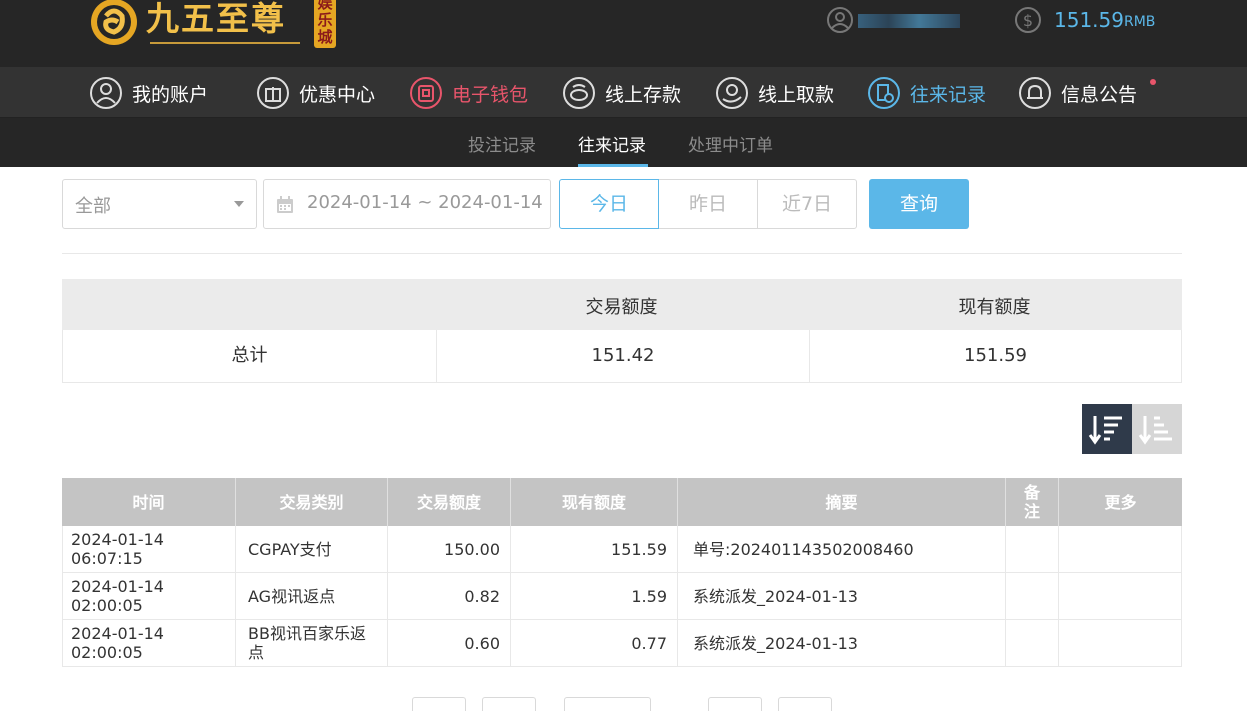 Image resolution: width=1247 pixels, height=711 pixels. I want to click on summary-row: 总计 151.42 151.59, so click(622, 356).